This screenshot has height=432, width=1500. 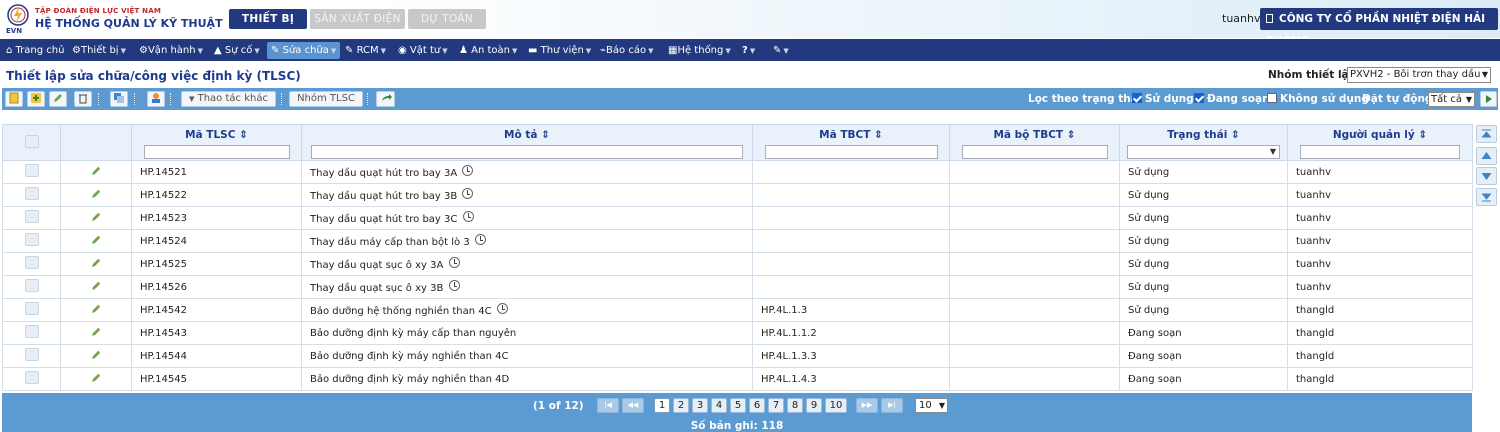 What do you see at coordinates (608, 405) in the screenshot?
I see `first-page-button: |◀` at bounding box center [608, 405].